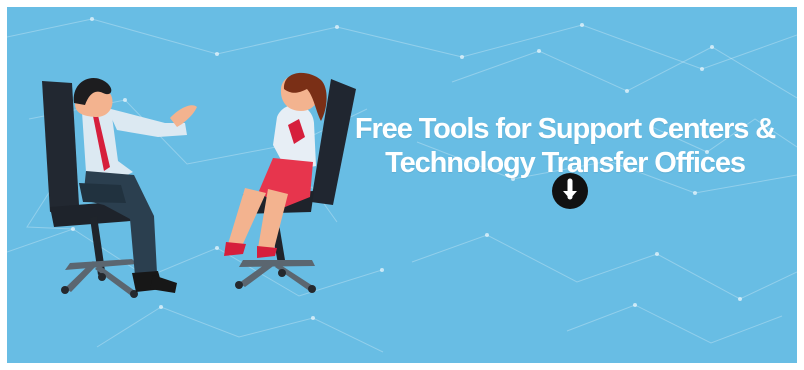 This screenshot has width=804, height=370. What do you see at coordinates (135, 185) in the screenshot?
I see `man-figure-icon` at bounding box center [135, 185].